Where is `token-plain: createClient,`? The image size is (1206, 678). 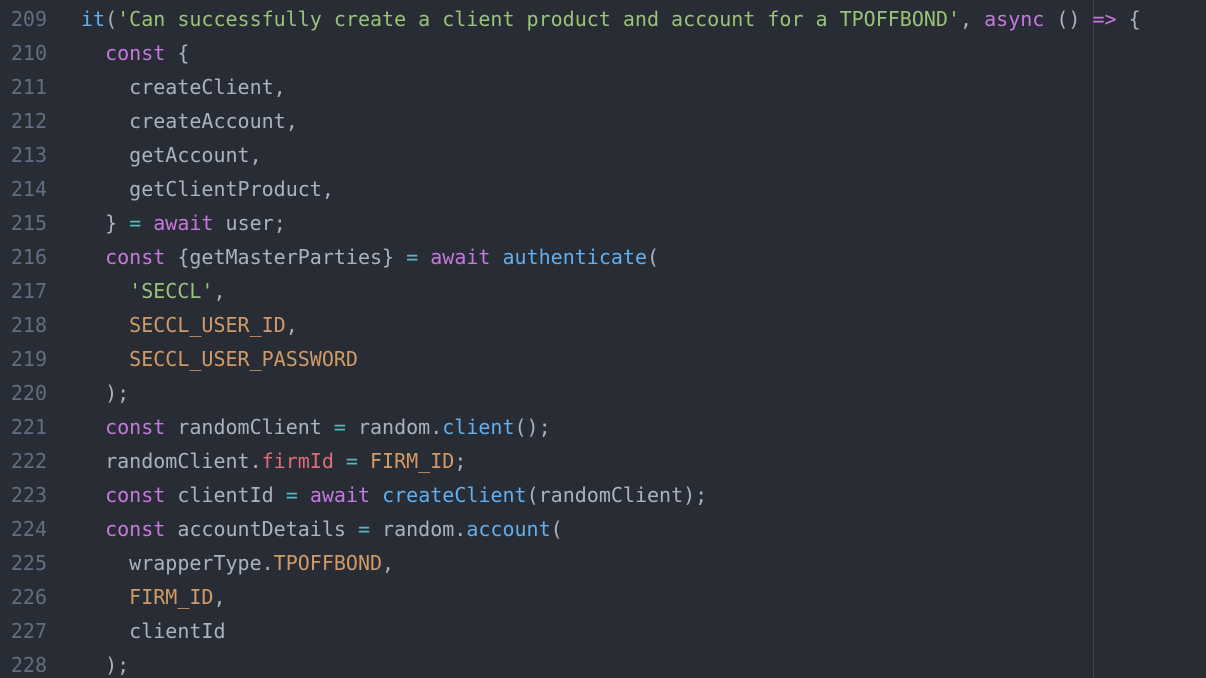
token-plain: createClient, is located at coordinates (183, 87).